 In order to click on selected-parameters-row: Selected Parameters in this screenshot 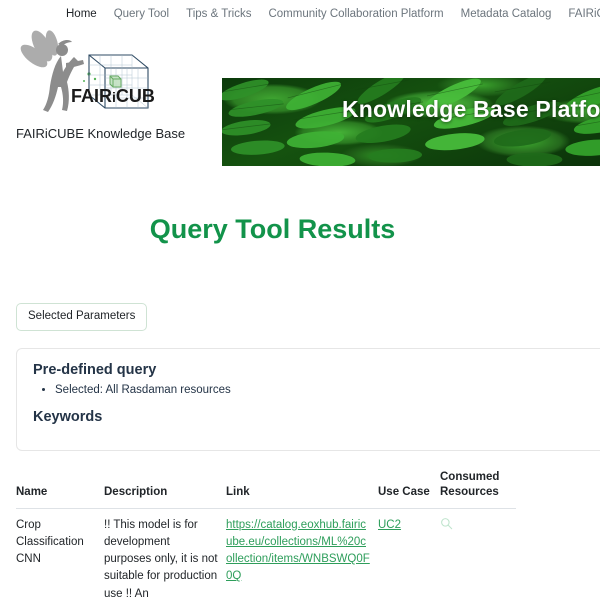, I will do `click(308, 317)`.